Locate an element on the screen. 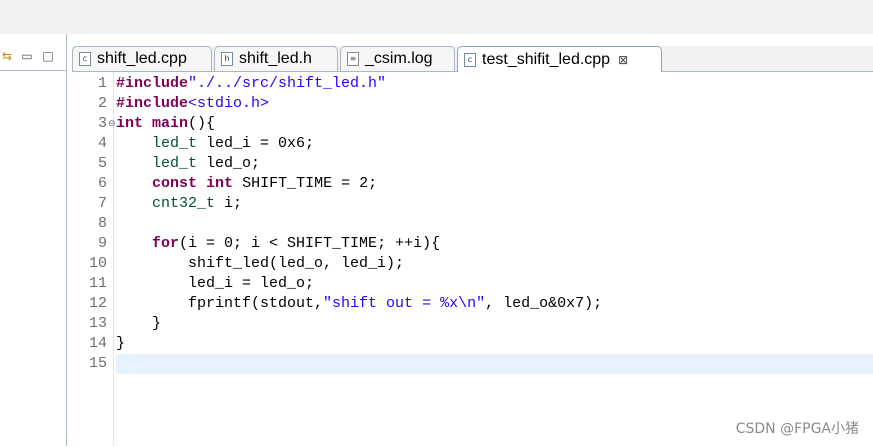 Image resolution: width=873 pixels, height=447 pixels. code-line: led_t led_o; is located at coordinates (188, 164).